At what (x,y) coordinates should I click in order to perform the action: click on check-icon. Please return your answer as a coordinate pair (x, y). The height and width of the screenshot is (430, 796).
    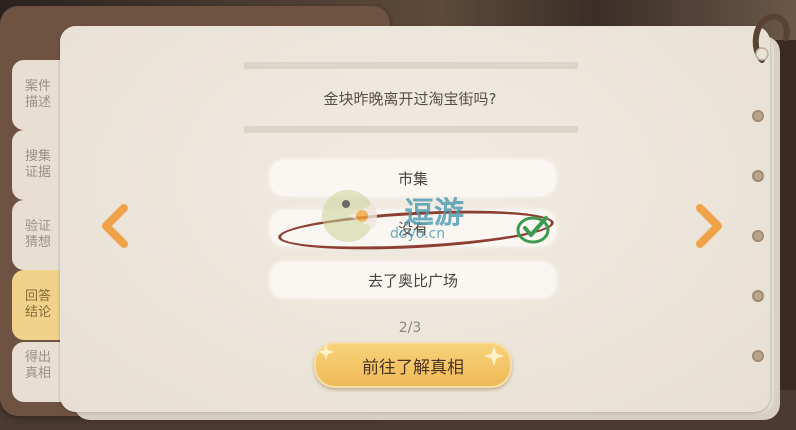
    Looking at the image, I should click on (533, 230).